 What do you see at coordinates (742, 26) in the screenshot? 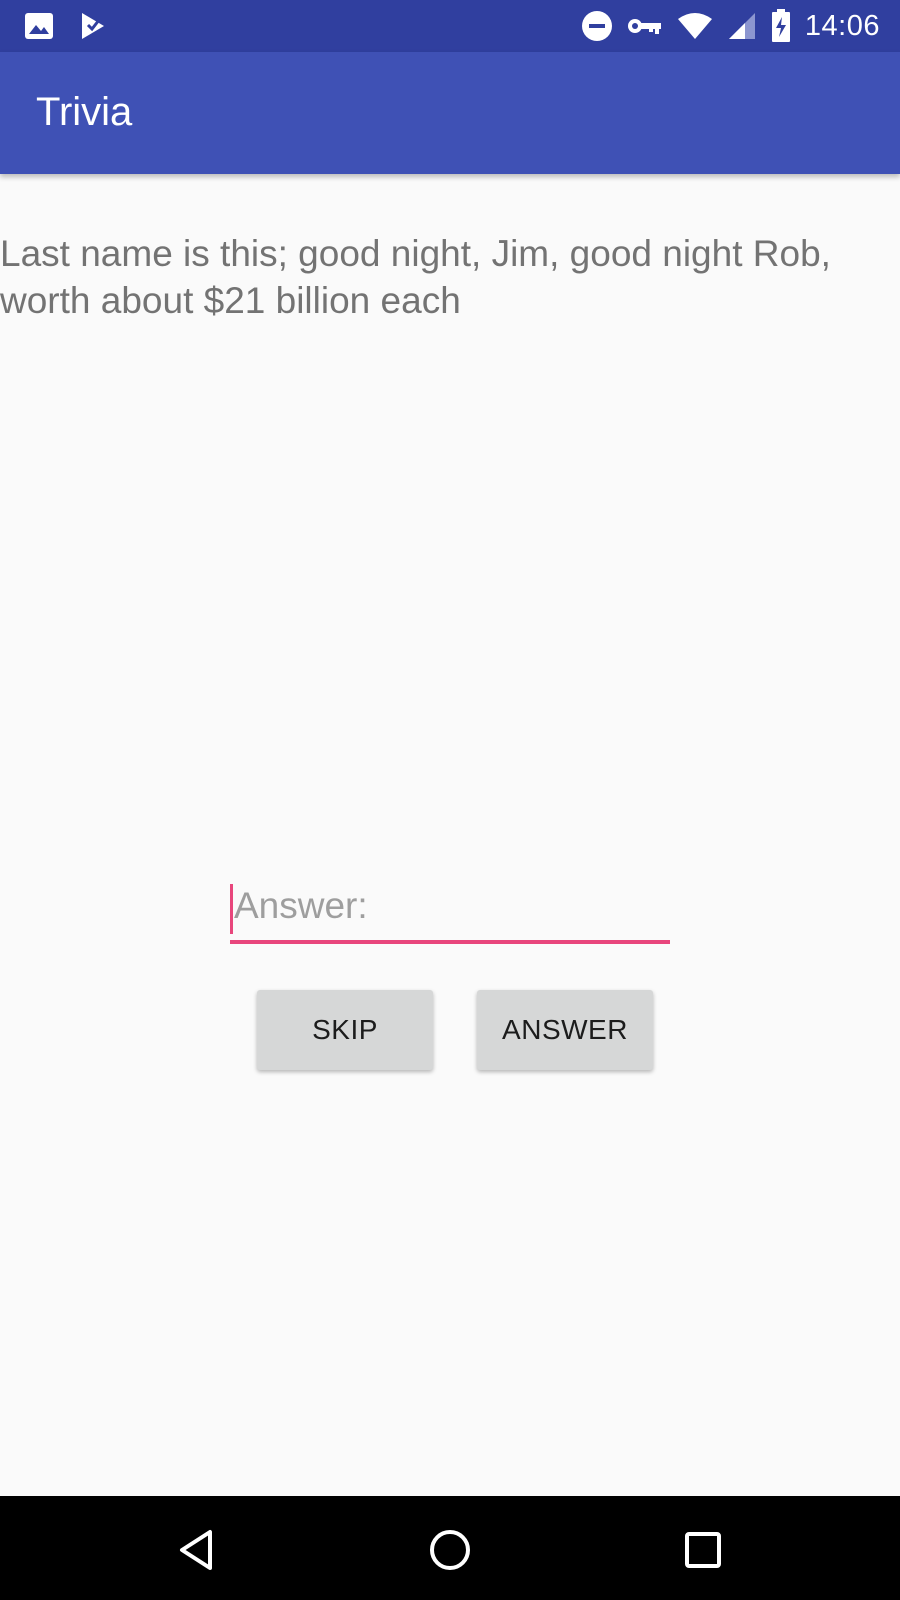
I see `cell-signal-icon` at bounding box center [742, 26].